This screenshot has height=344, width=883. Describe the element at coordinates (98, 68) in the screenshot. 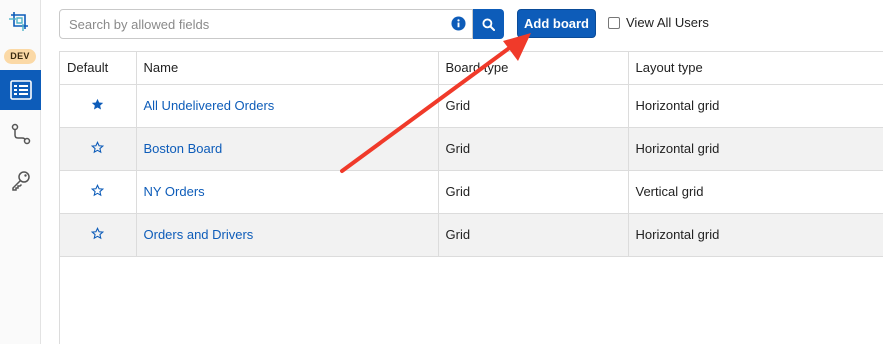

I see `column-header-default: Default` at that location.